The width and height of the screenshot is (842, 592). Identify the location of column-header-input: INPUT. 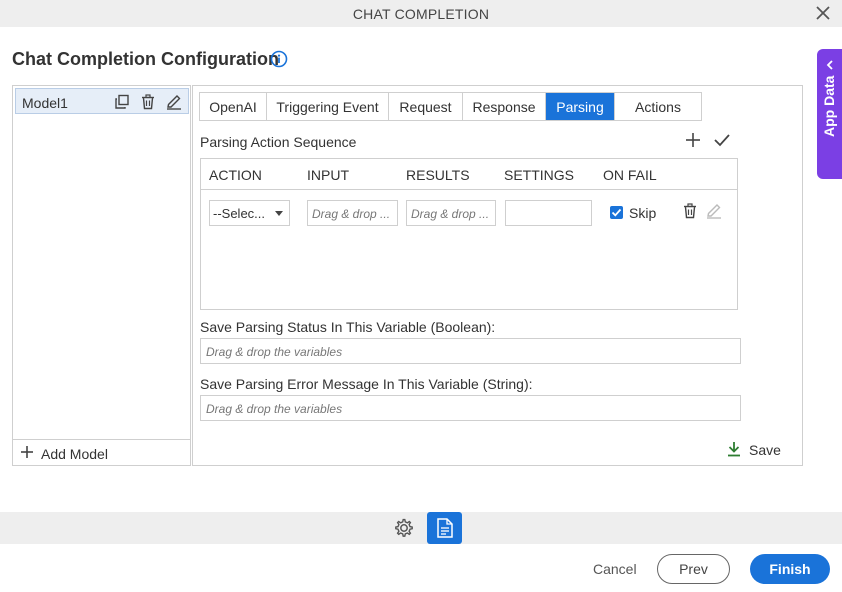
(328, 175).